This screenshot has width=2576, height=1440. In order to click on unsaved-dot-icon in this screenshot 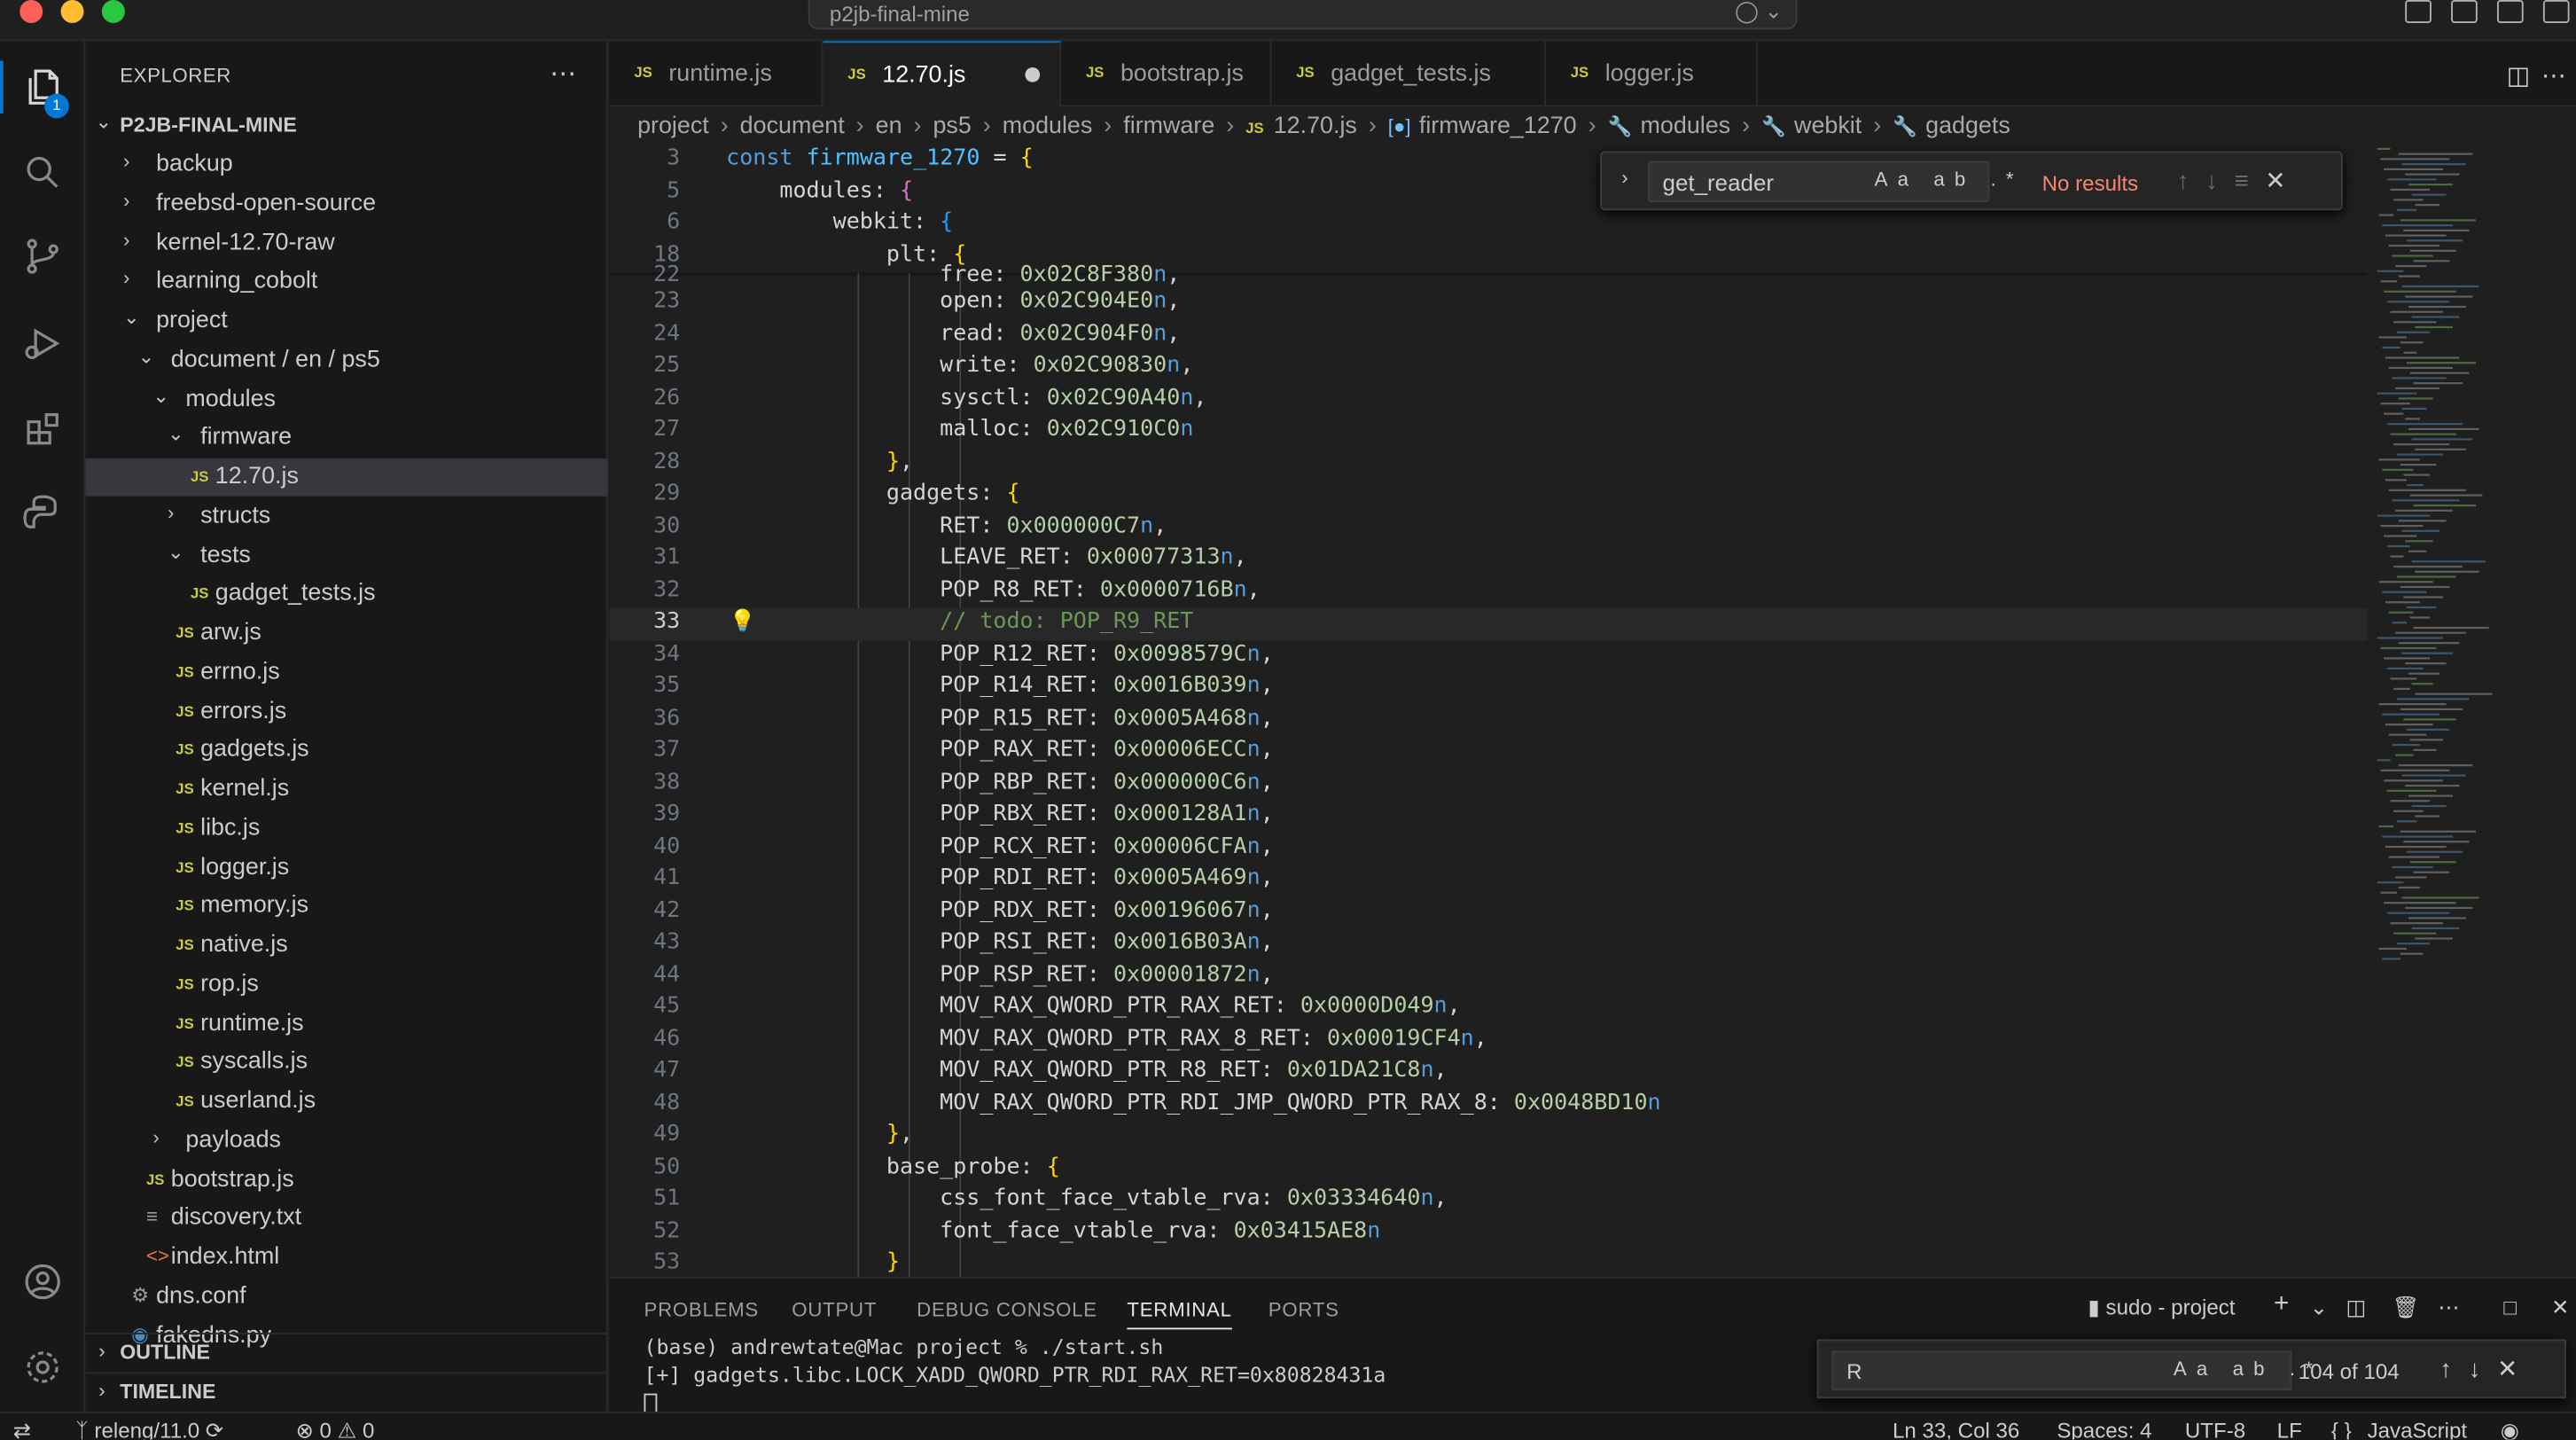, I will do `click(1033, 74)`.